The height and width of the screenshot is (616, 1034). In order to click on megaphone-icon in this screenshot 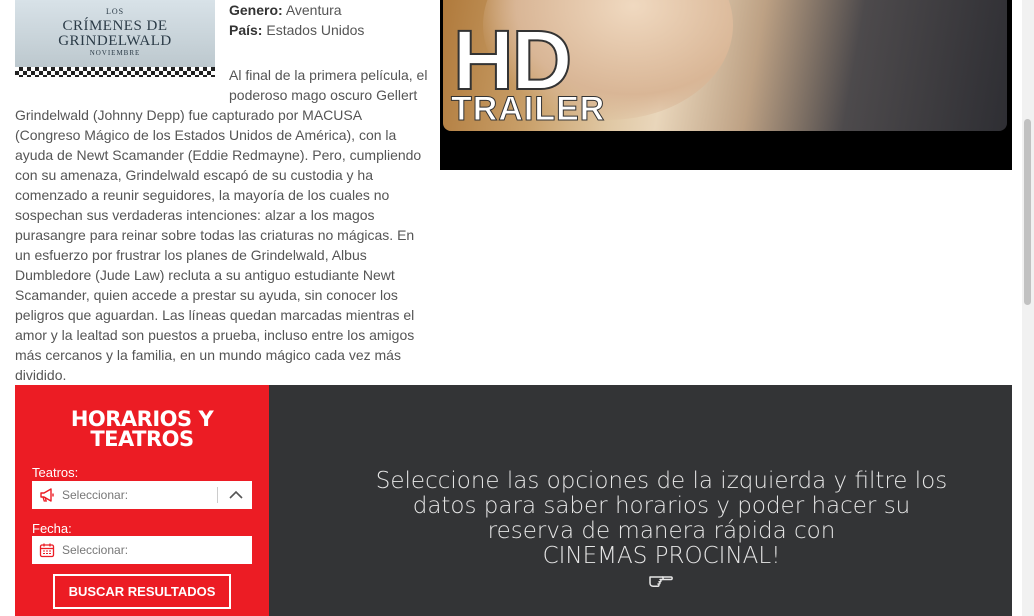, I will do `click(47, 495)`.